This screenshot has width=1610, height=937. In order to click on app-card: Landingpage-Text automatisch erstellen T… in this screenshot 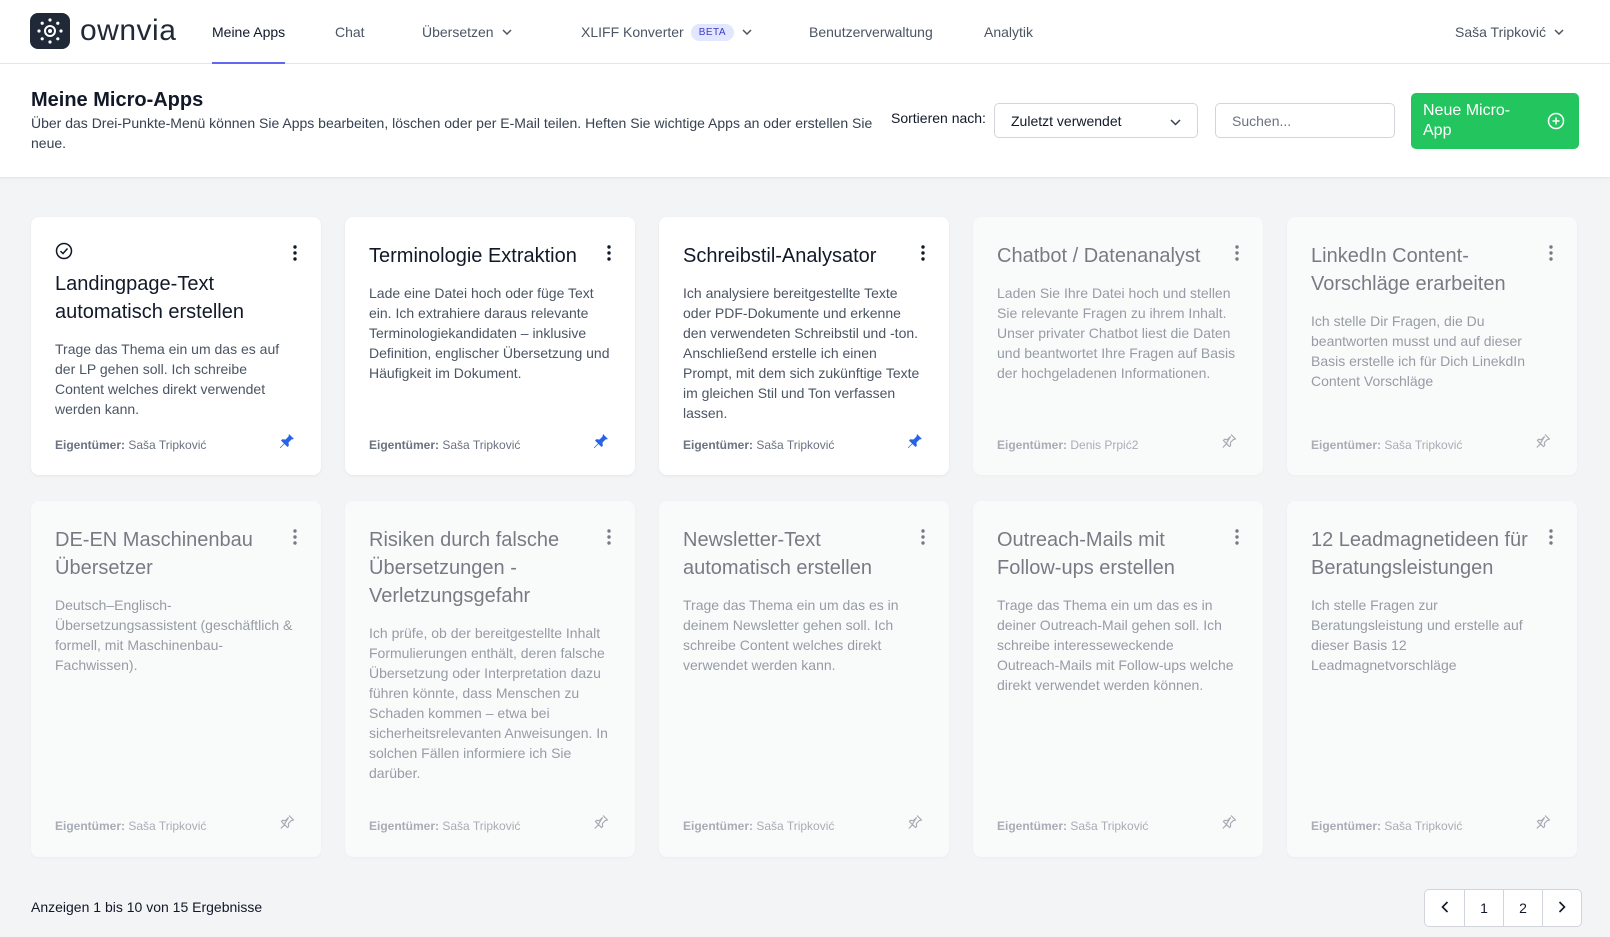, I will do `click(176, 346)`.